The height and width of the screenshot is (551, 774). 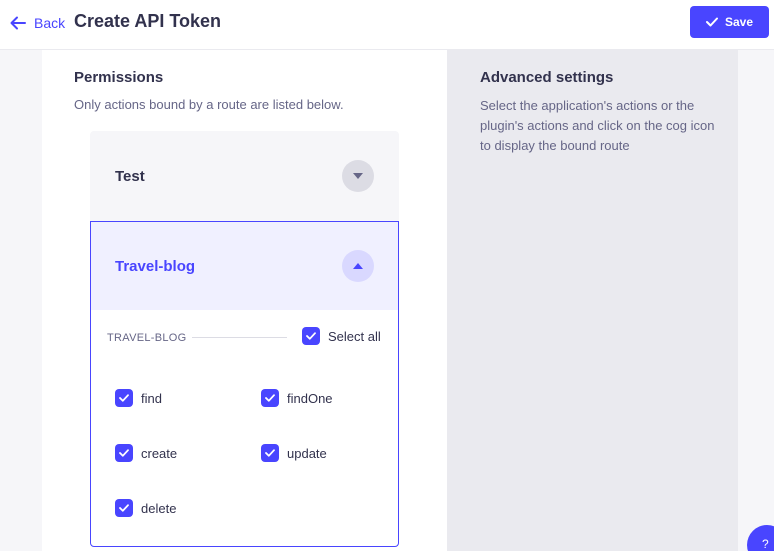 I want to click on action-label-update: update, so click(x=307, y=453).